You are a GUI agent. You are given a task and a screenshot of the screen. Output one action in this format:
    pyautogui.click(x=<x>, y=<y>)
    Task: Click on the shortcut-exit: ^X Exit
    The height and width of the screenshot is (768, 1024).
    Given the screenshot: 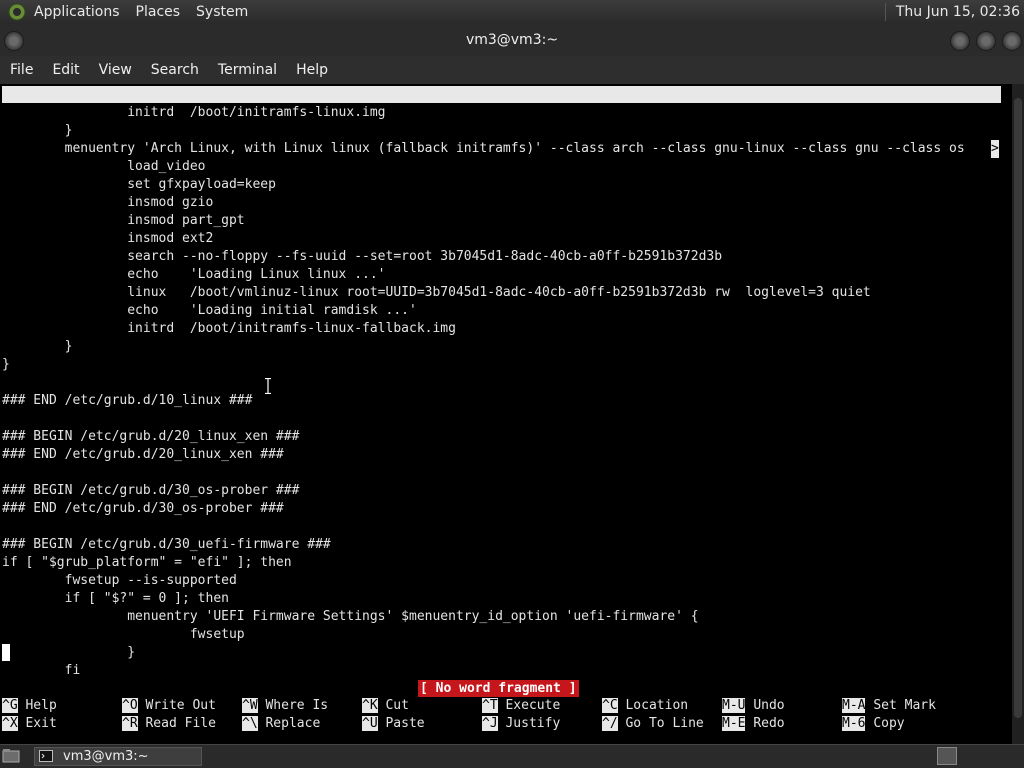 What is the action you would take?
    pyautogui.click(x=29, y=724)
    